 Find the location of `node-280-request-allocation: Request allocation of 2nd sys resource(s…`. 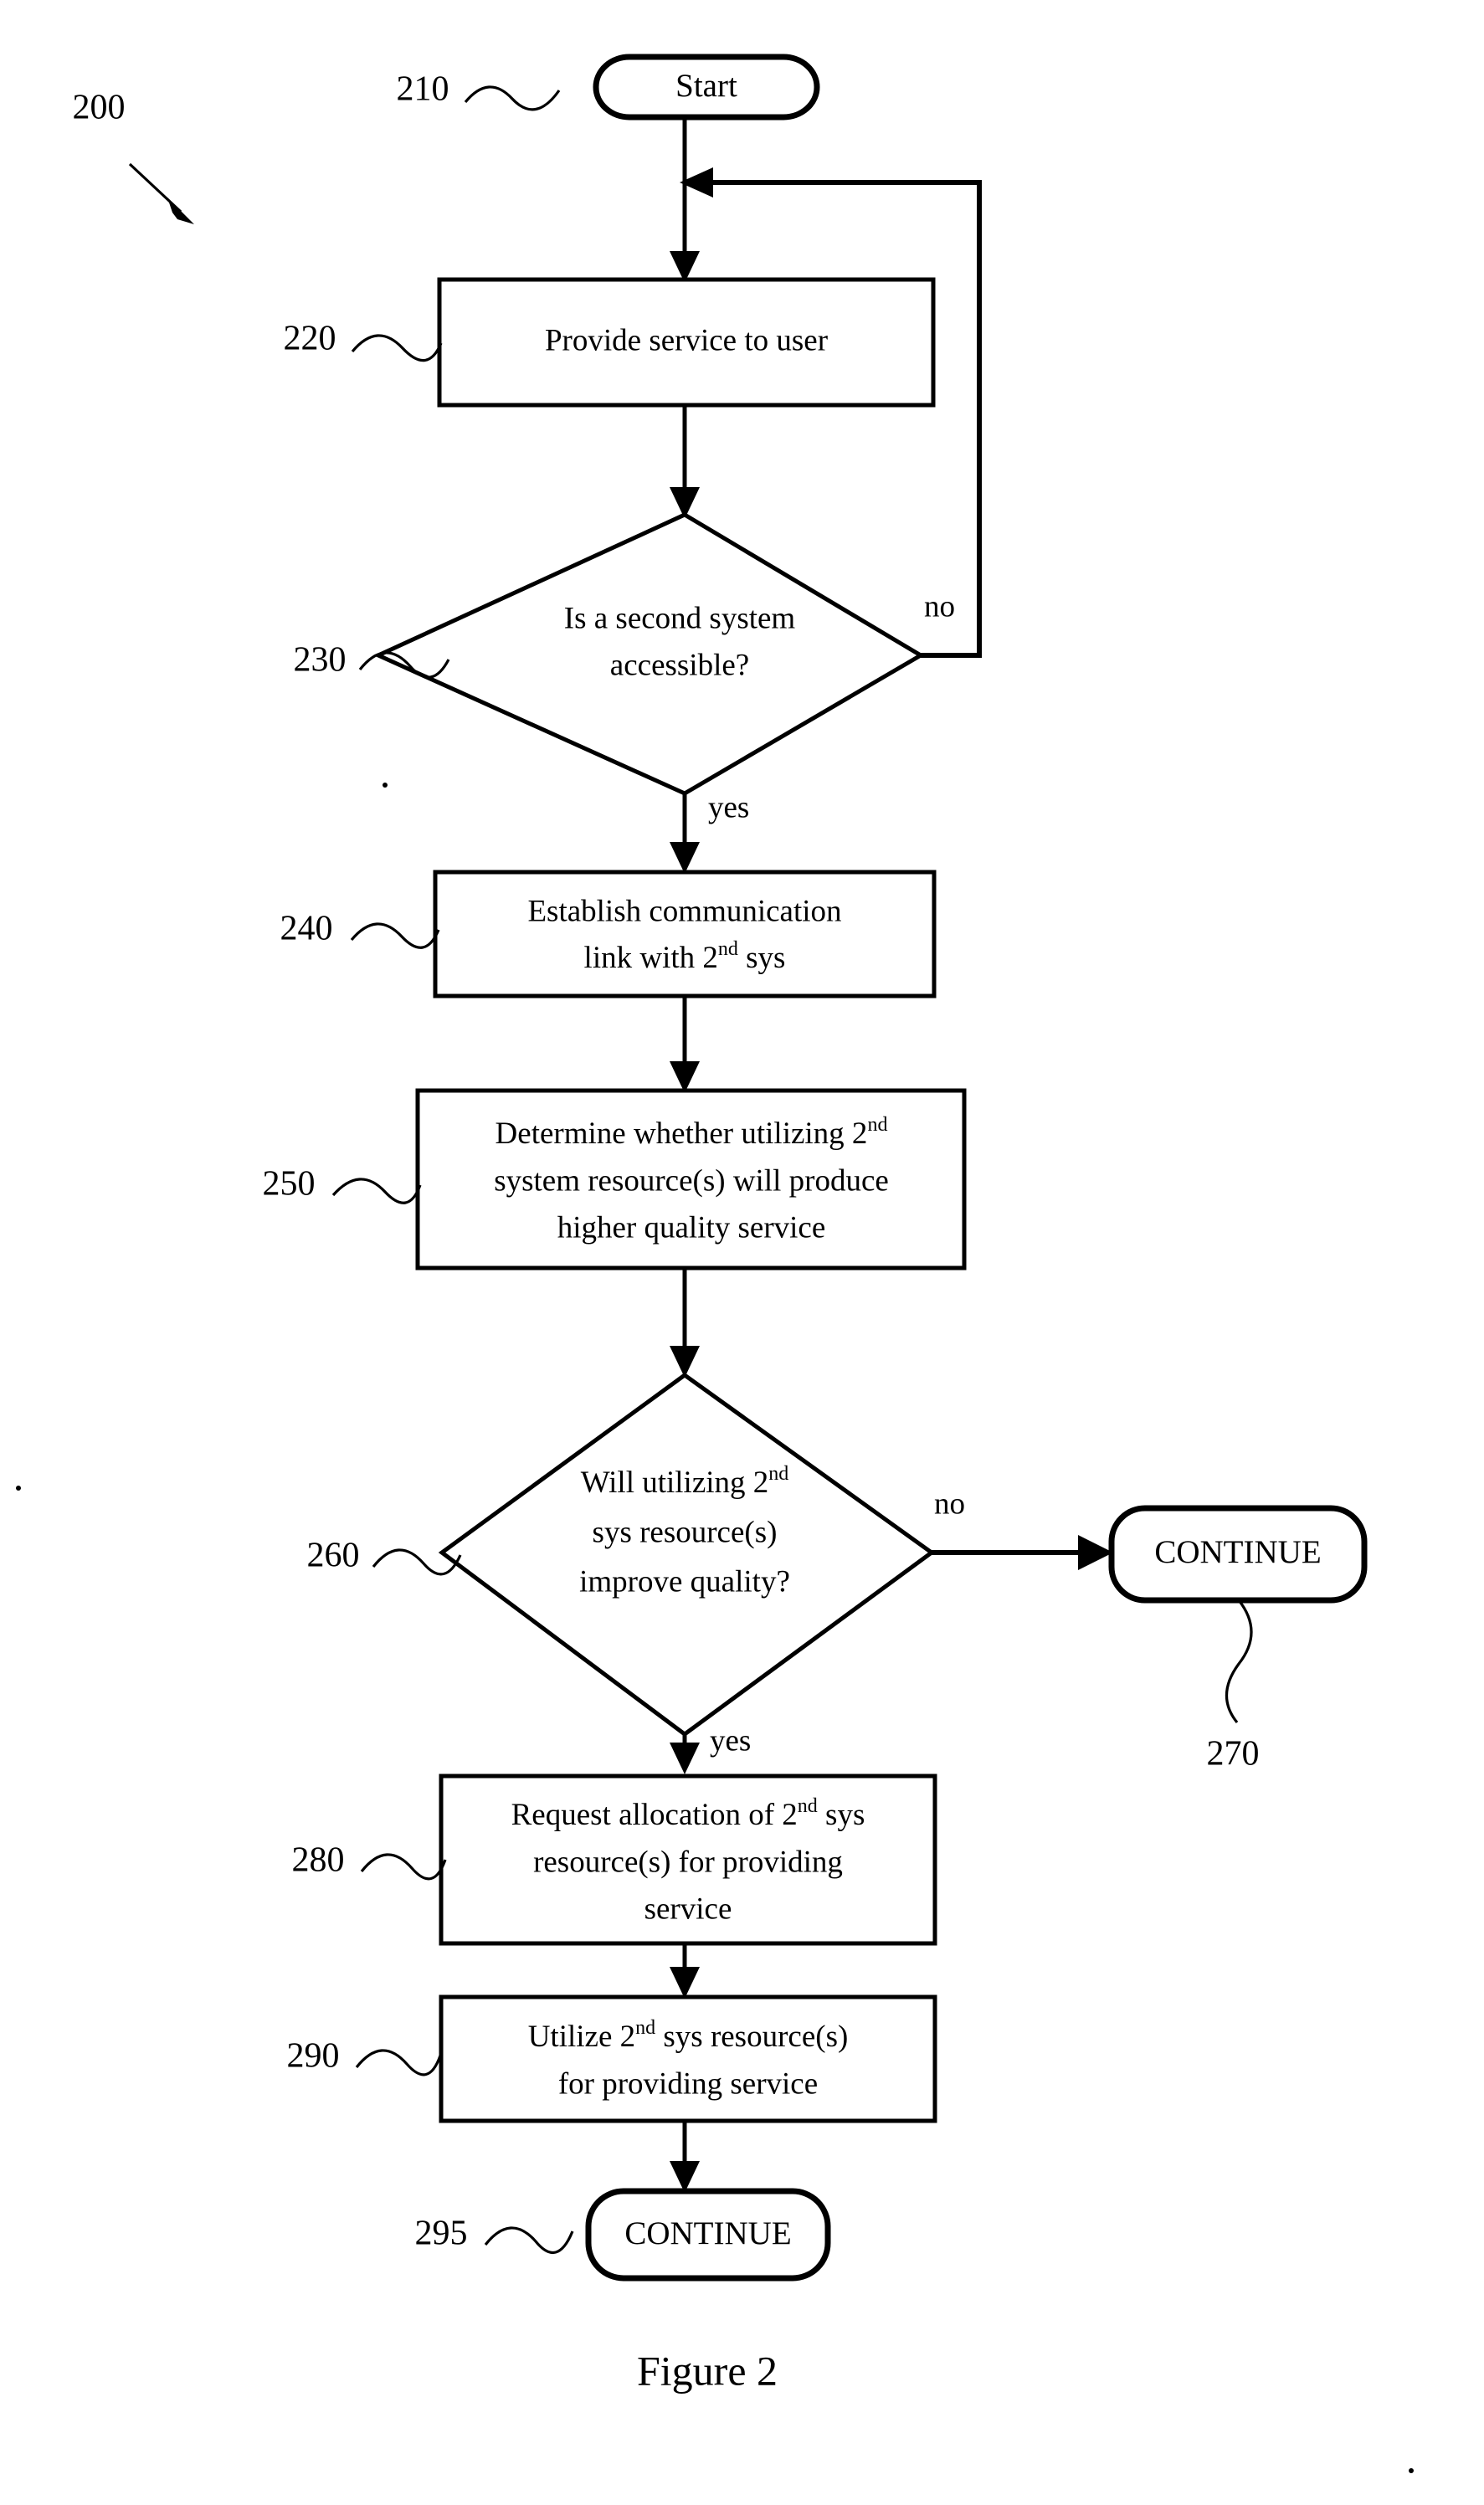

node-280-request-allocation: Request allocation of 2nd sys resource(s… is located at coordinates (615, 1860).